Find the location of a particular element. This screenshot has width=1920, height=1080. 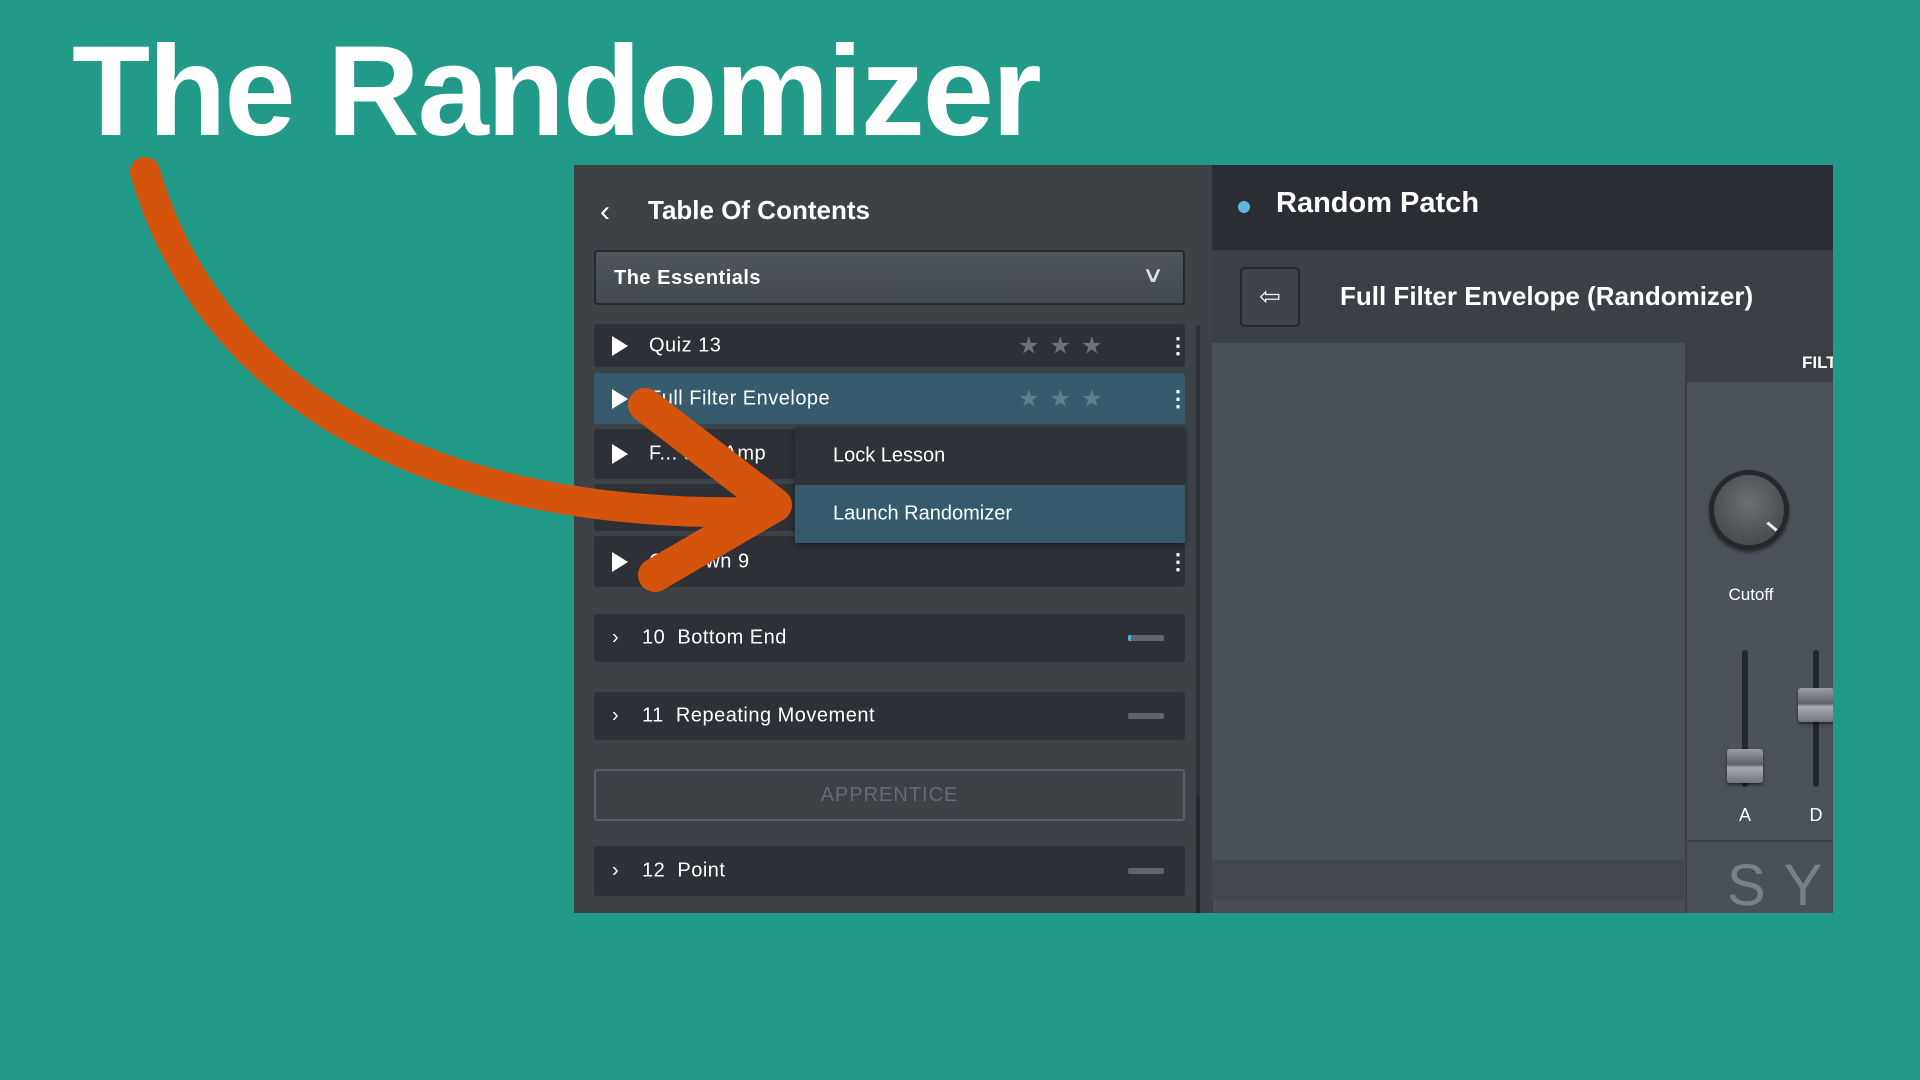

arrow-shaft is located at coordinates (452, 342).